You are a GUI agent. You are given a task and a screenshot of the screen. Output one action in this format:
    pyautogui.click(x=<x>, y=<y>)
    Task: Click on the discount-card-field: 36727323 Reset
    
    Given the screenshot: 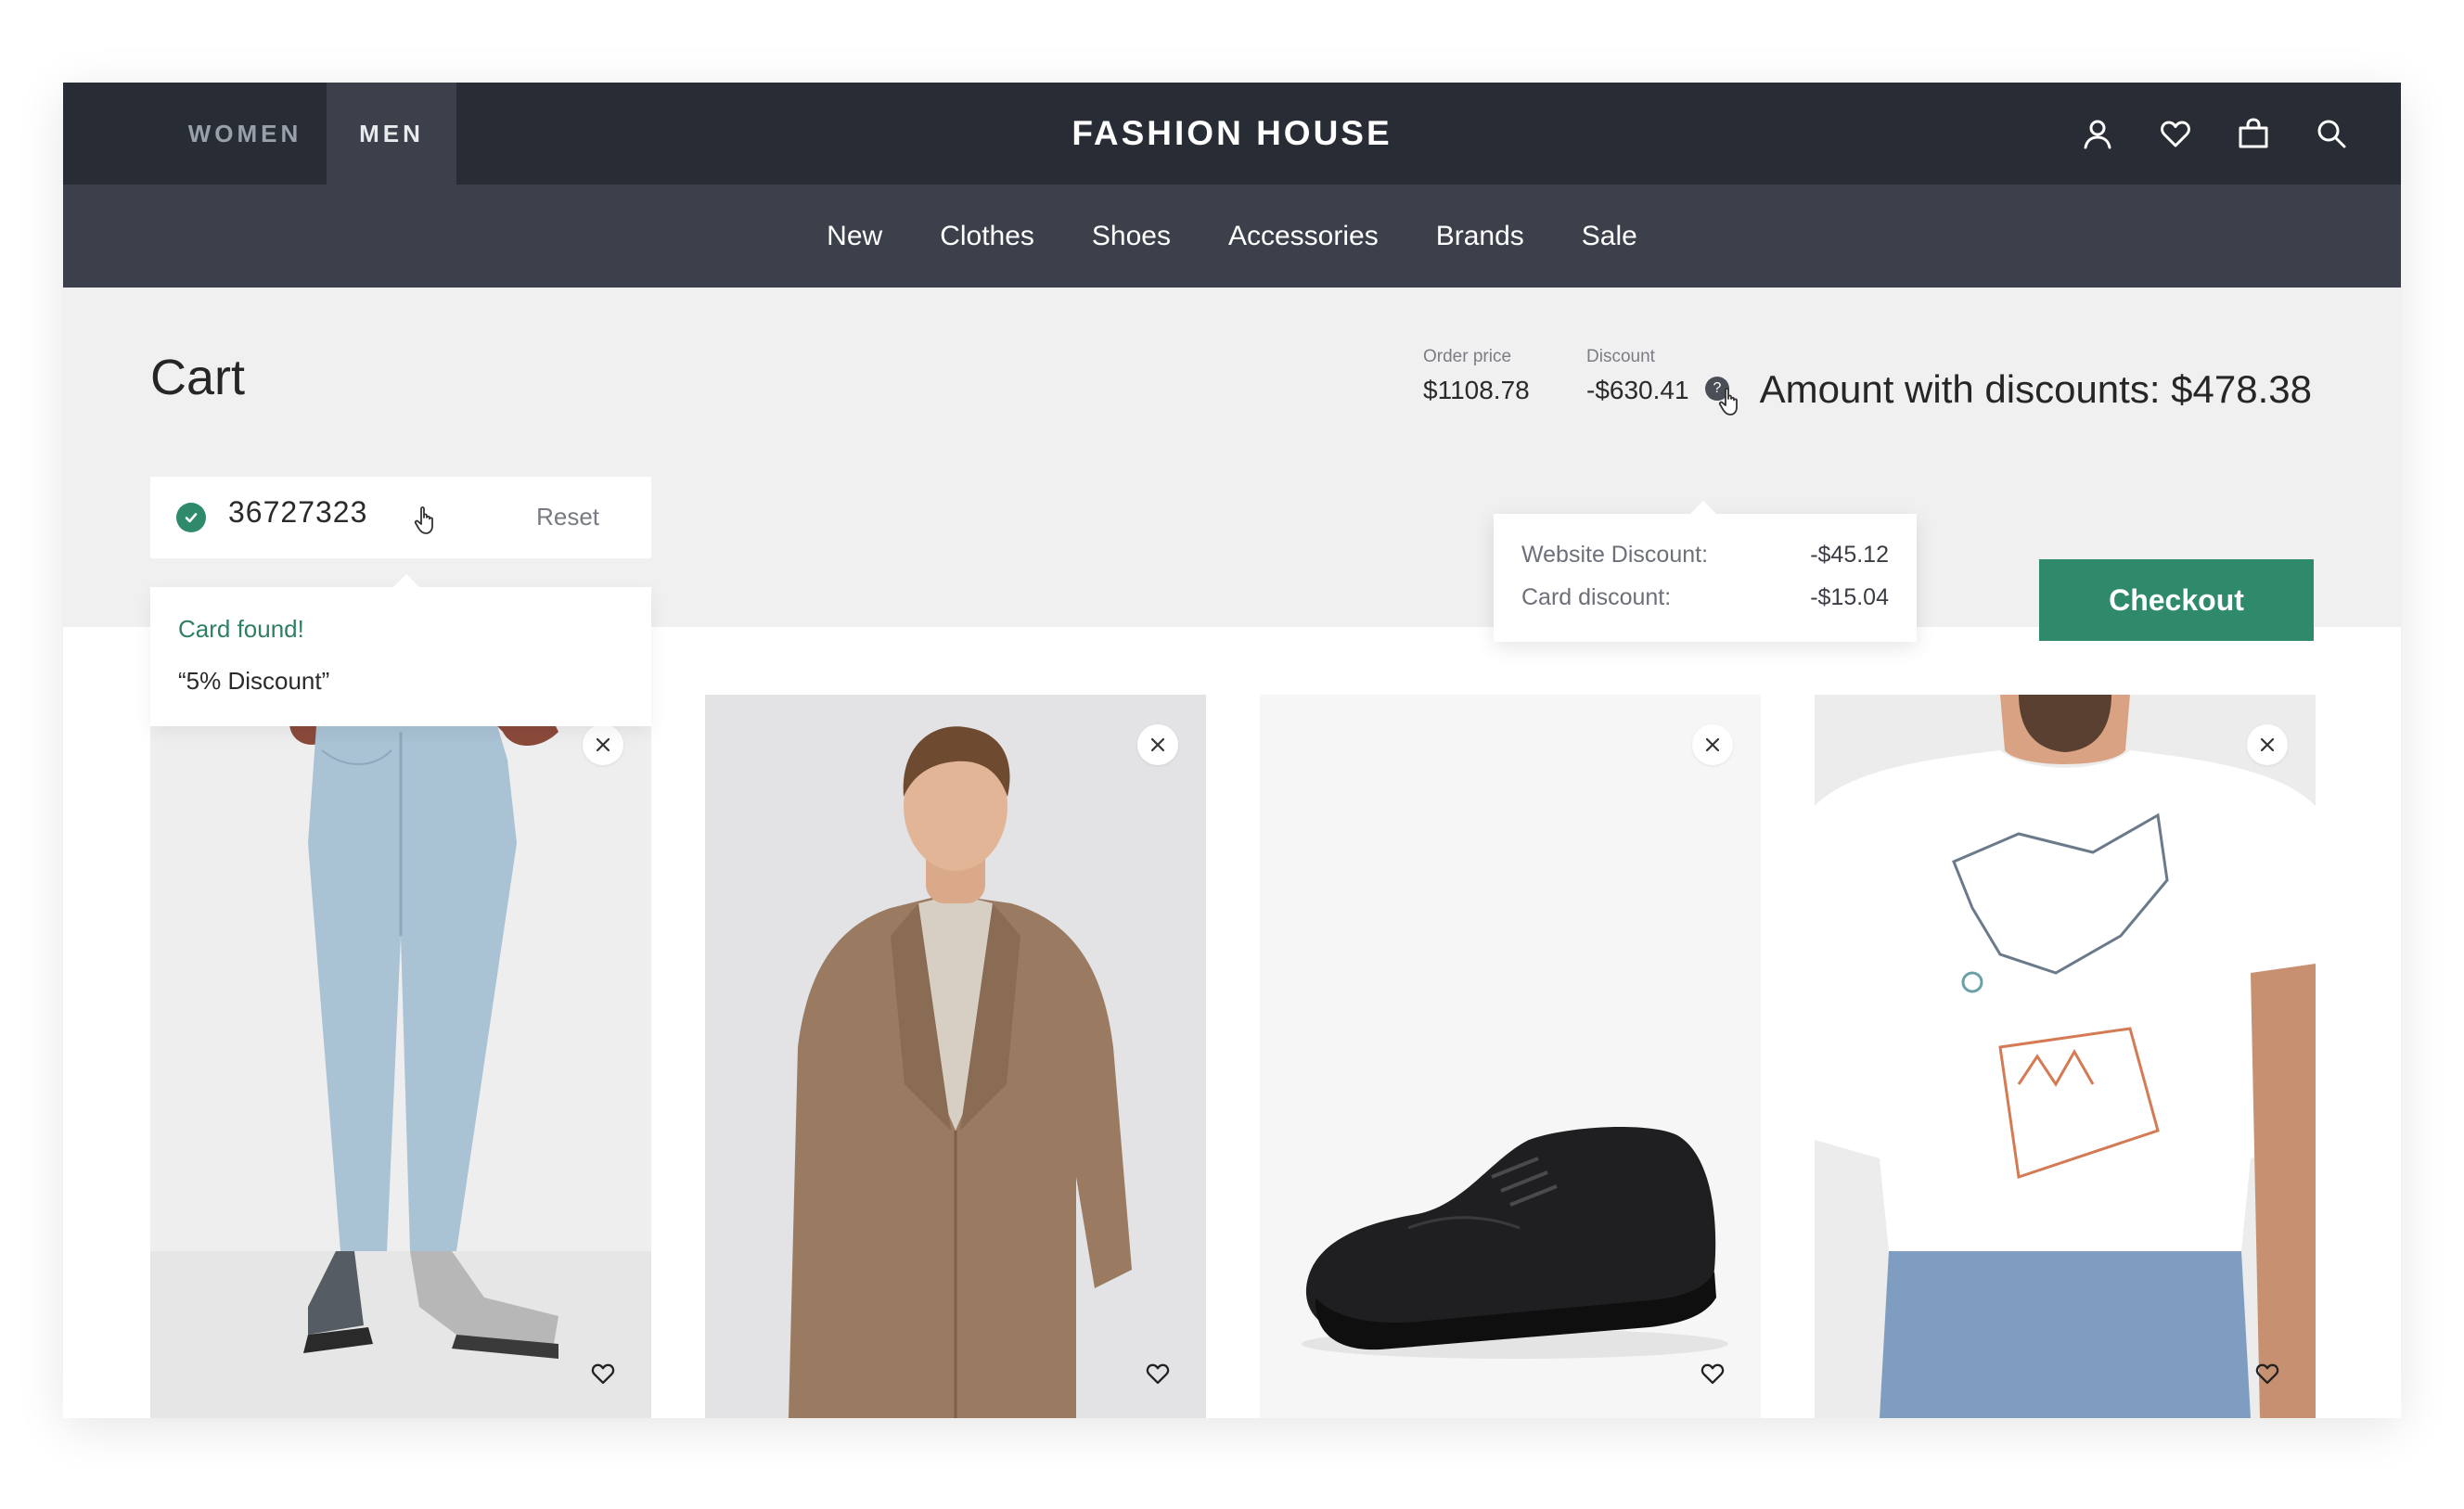 What is the action you would take?
    pyautogui.click(x=400, y=517)
    